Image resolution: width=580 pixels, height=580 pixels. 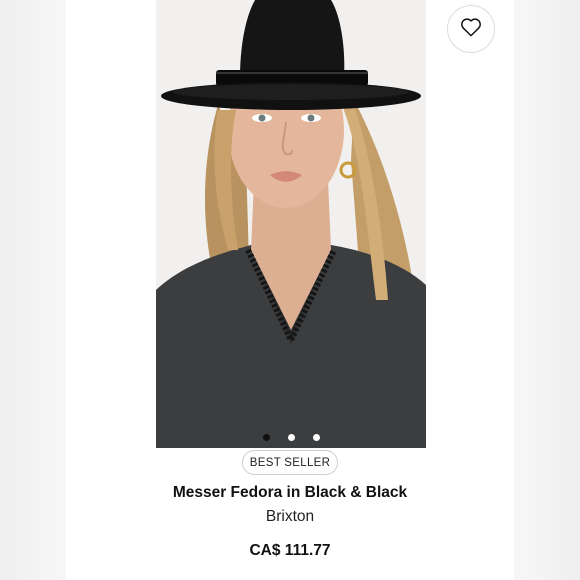 I want to click on right-backdrop, so click(x=547, y=290).